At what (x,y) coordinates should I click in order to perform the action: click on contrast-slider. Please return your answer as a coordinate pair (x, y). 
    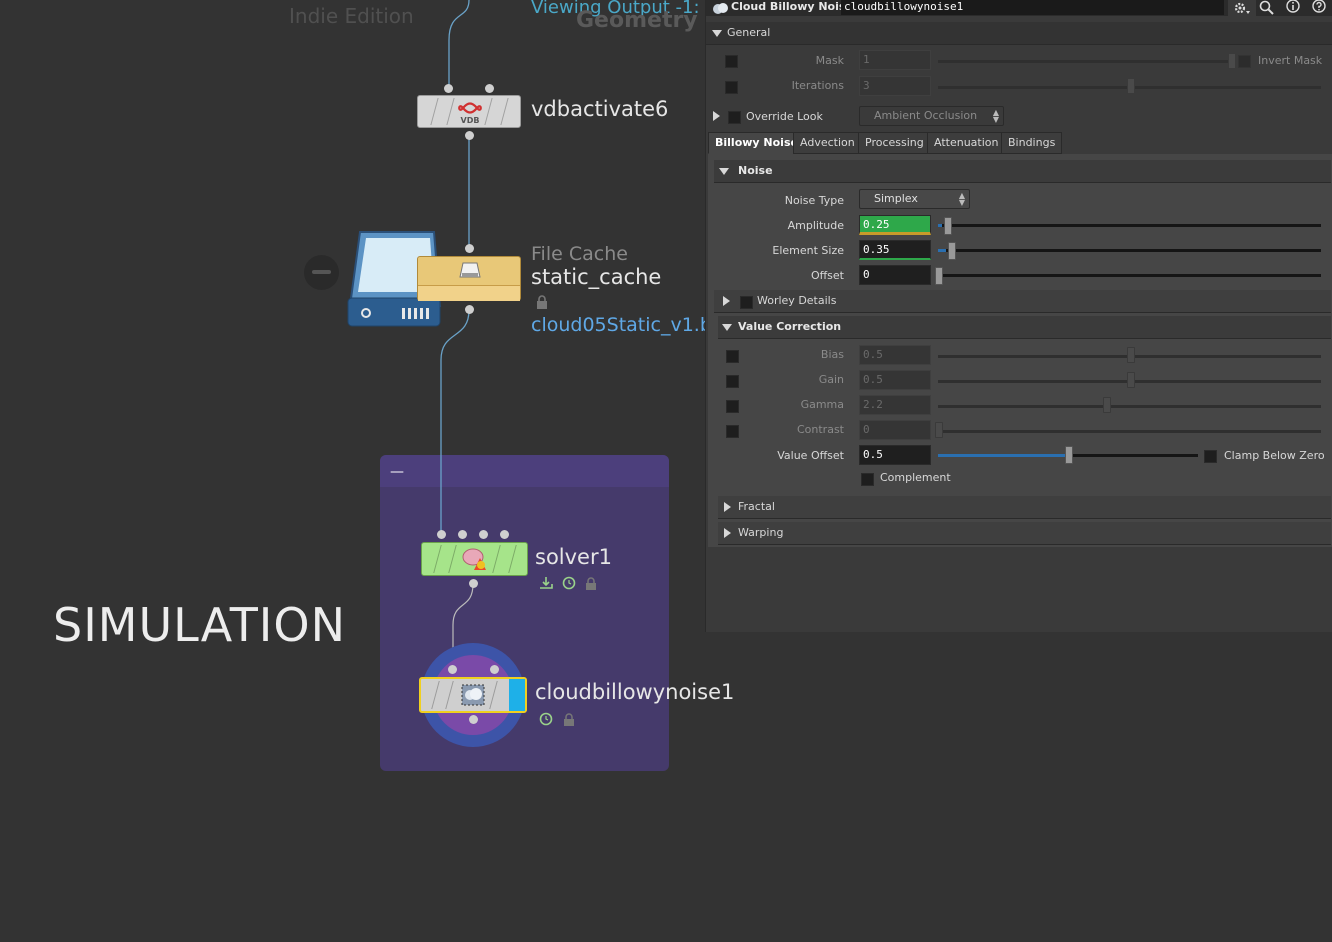
    Looking at the image, I should click on (1129, 431).